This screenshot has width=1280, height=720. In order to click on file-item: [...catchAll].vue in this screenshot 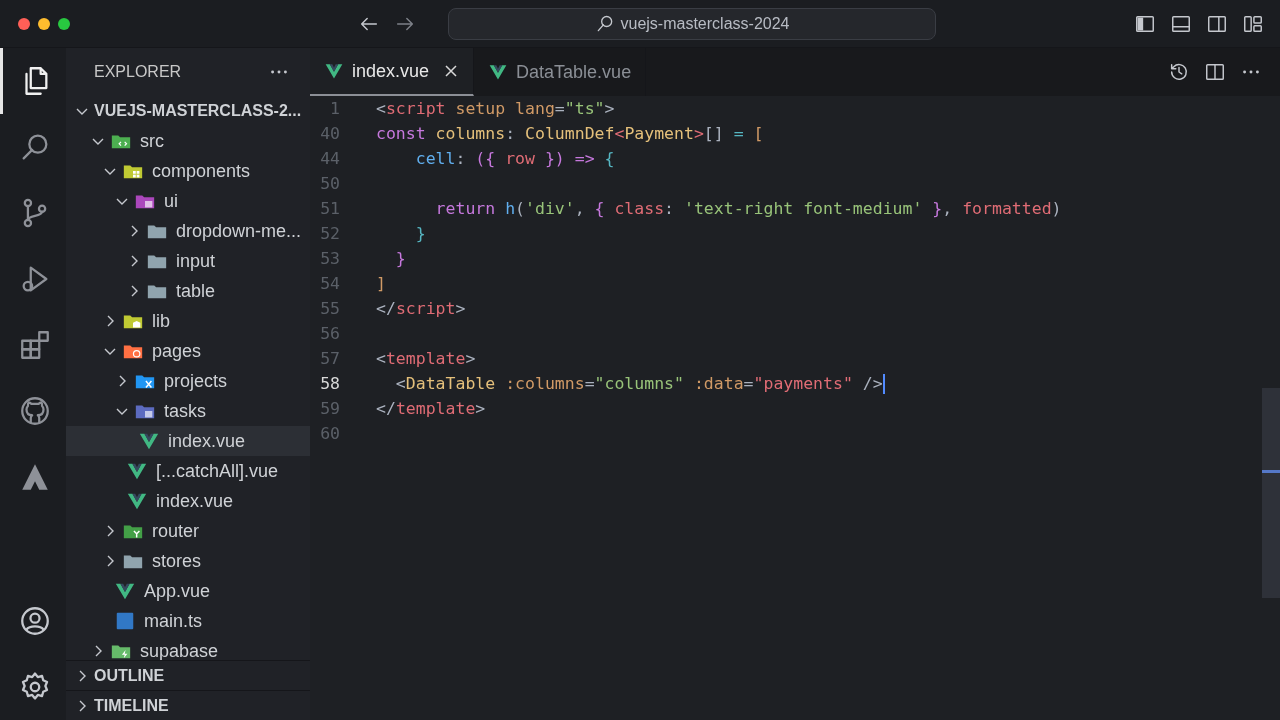, I will do `click(188, 471)`.